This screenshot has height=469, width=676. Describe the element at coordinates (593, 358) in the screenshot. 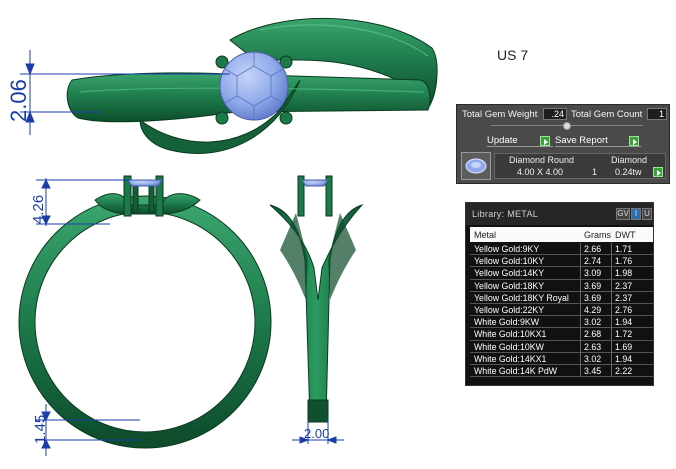

I see `grams-value: 3.02` at that location.